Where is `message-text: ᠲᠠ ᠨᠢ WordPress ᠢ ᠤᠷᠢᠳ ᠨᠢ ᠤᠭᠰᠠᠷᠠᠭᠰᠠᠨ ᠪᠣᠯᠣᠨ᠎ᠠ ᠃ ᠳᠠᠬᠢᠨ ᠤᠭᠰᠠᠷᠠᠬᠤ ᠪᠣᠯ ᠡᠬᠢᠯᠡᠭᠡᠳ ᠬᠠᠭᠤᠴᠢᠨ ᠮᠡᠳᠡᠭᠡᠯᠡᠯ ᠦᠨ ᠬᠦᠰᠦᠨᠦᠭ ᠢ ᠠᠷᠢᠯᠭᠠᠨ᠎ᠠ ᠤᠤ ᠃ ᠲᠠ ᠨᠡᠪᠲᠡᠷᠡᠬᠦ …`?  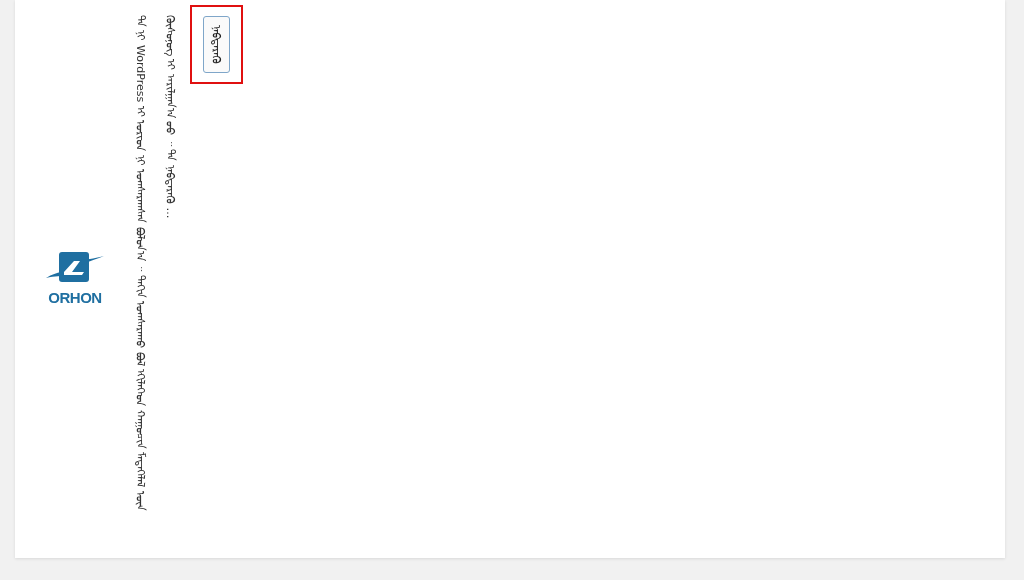
message-text: ᠲᠠ ᠨᠢ WordPress ᠢ ᠤᠷᠢᠳ ᠨᠢ ᠤᠭᠰᠠᠷᠠᠭᠰᠠᠨ ᠪᠣᠯᠣᠨ᠎ᠠ ᠃ ᠳᠠᠬᠢᠨ ᠤᠭᠰᠠᠷᠠᠬᠤ ᠪᠣᠯ ᠡᠬᠢᠯᠡᠭᠡᠳ ᠬᠠᠭᠤᠴᠢᠨ ᠮᠡᠳᠡᠭᠡᠯᠡᠯ ᠦᠨ ᠬᠦᠰᠦᠨᠦᠭ ᠢ ᠠᠷᠢᠯᠭᠠᠨ᠎ᠠ ᠤᠤ ᠃ ᠲᠠ ᠨᠡᠪᠲᠡᠷᠡᠬᠦ … is located at coordinates (155, 264).